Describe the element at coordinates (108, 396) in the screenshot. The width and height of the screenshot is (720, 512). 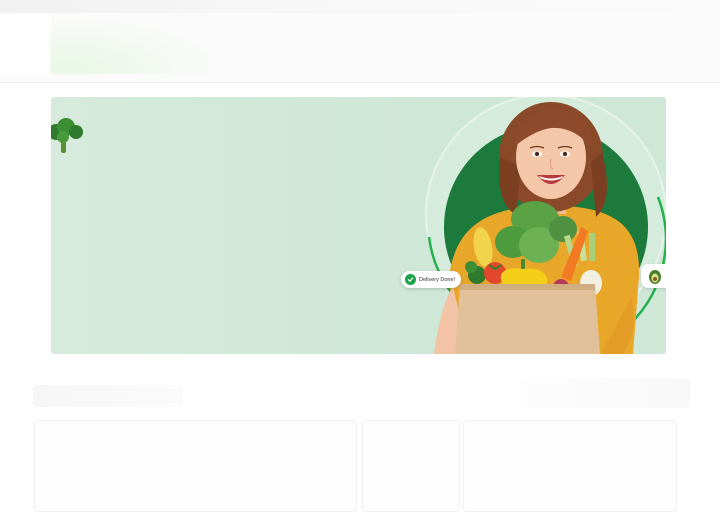
I see `section-heading-placeholder` at that location.